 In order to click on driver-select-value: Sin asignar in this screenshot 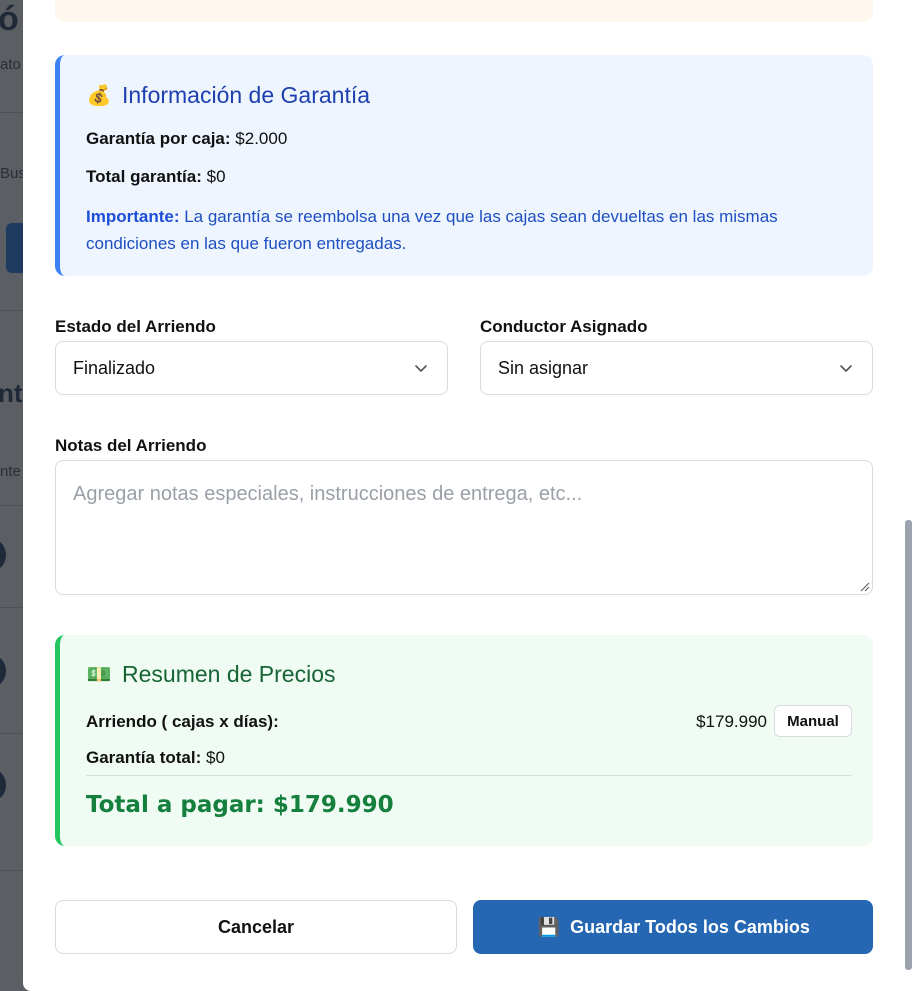, I will do `click(543, 367)`.